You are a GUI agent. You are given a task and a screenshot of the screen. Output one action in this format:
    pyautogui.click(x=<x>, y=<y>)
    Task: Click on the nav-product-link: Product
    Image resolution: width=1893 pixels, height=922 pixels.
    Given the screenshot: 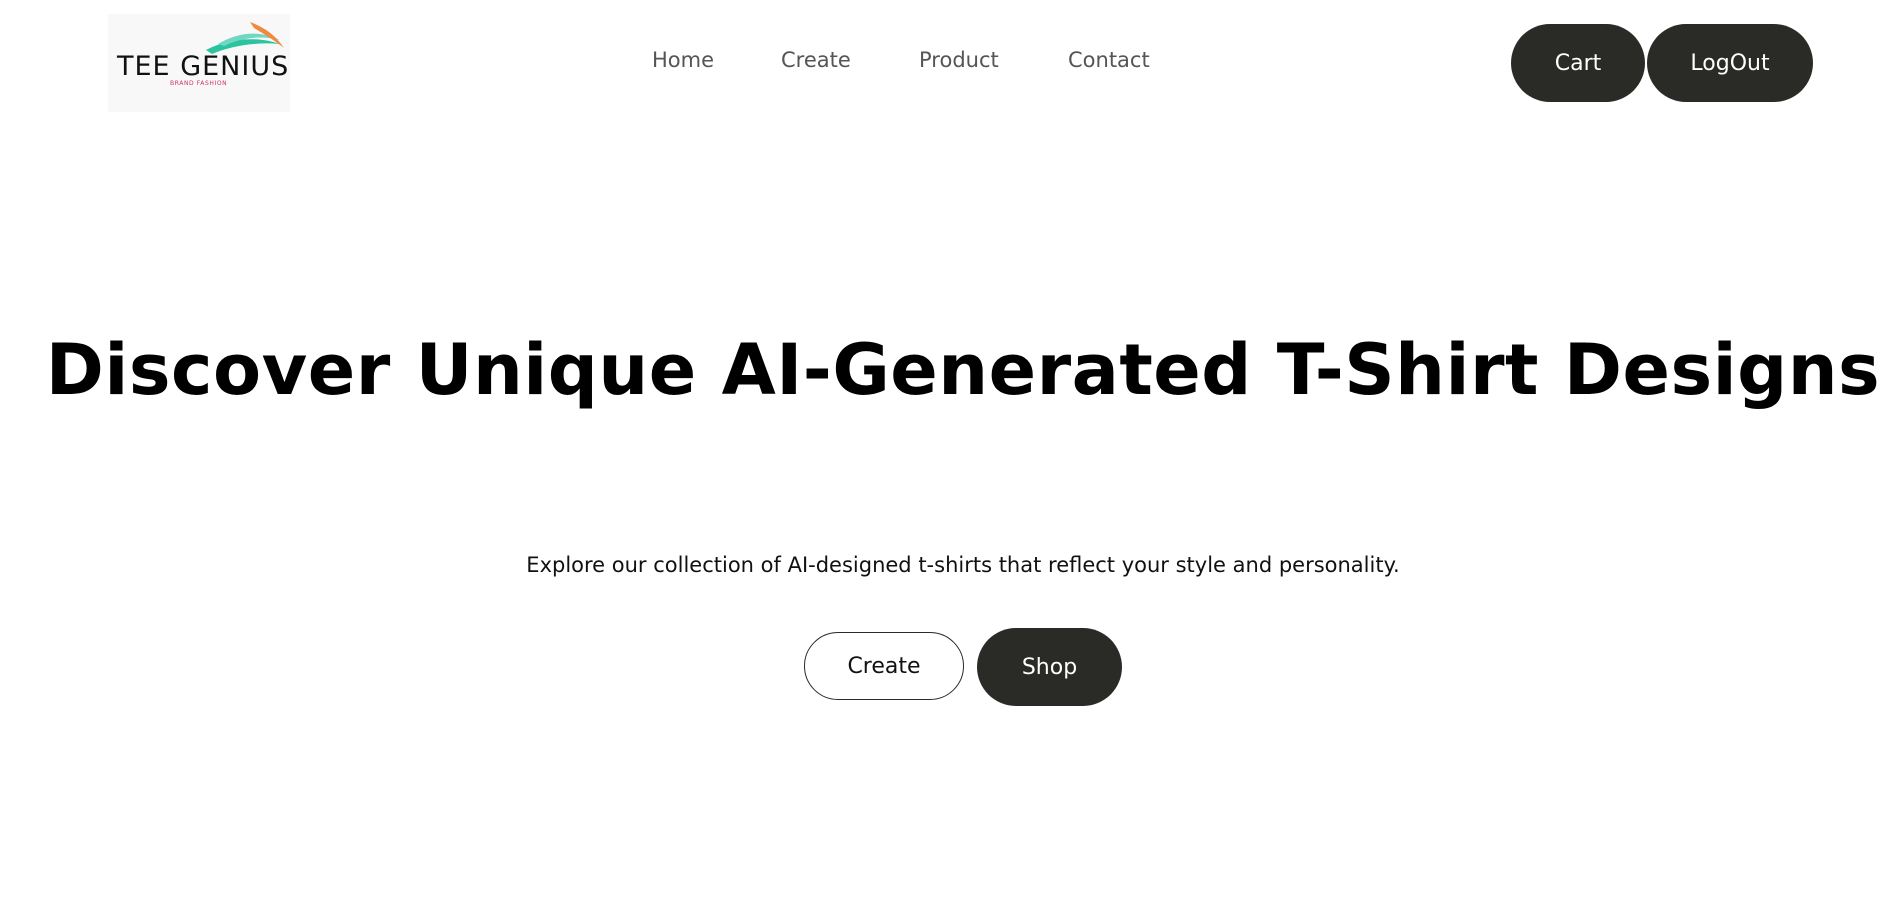 What is the action you would take?
    pyautogui.click(x=959, y=60)
    